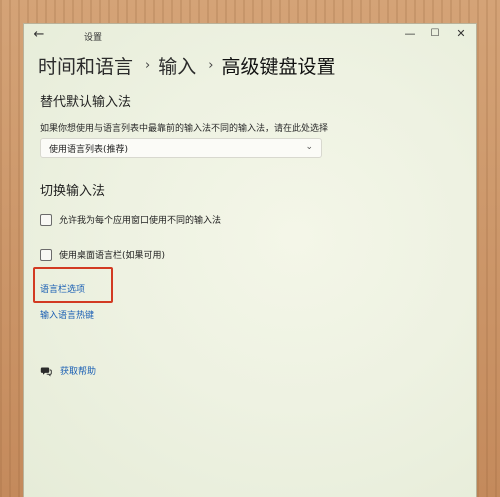 This screenshot has height=497, width=500. I want to click on close-button: ✕, so click(461, 34).